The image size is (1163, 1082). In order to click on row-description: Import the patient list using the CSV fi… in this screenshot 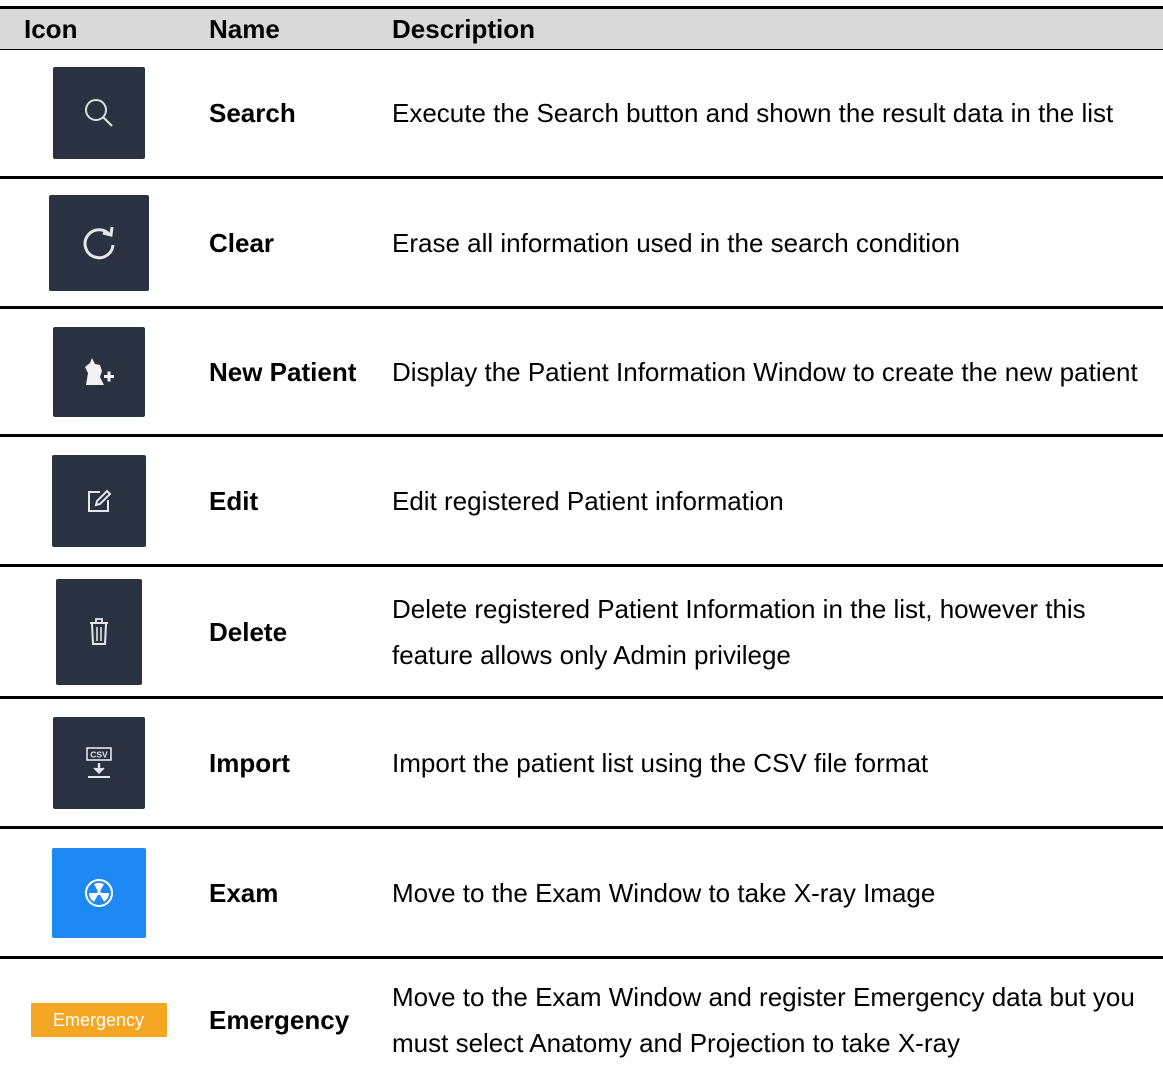, I will do `click(660, 762)`.